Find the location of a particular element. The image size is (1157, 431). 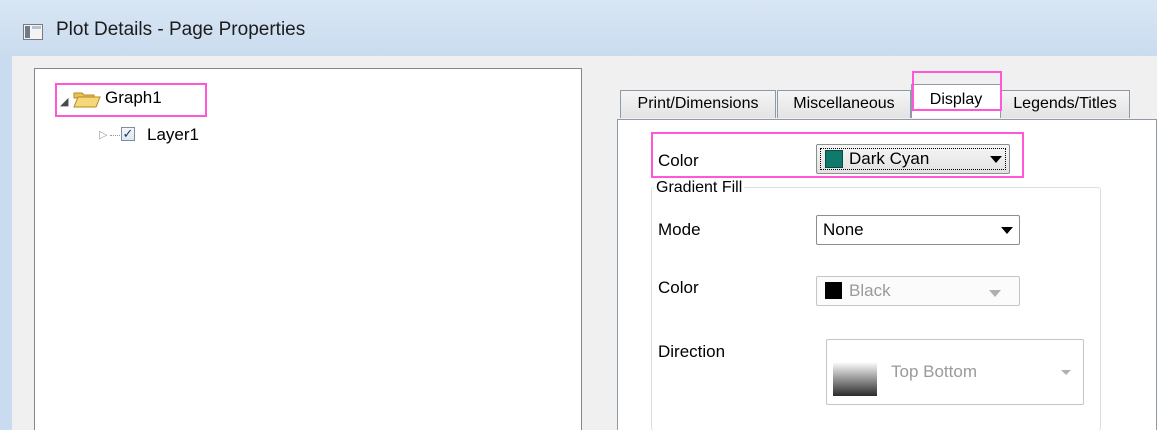

black-swatch is located at coordinates (833, 290).